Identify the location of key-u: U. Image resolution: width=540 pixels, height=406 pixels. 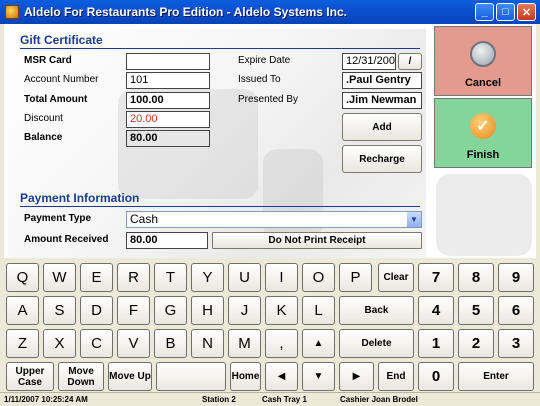
(244, 277).